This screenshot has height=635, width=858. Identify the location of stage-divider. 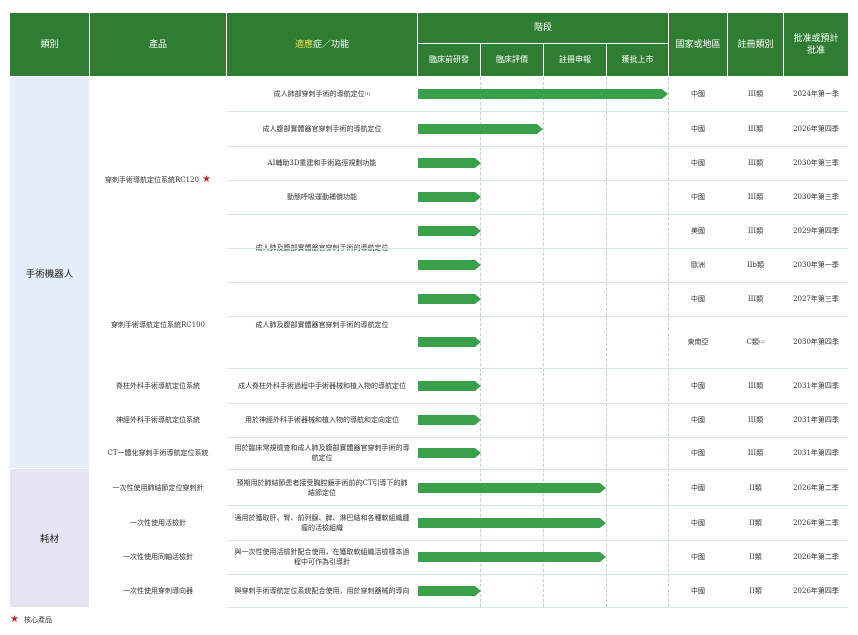
(606, 342).